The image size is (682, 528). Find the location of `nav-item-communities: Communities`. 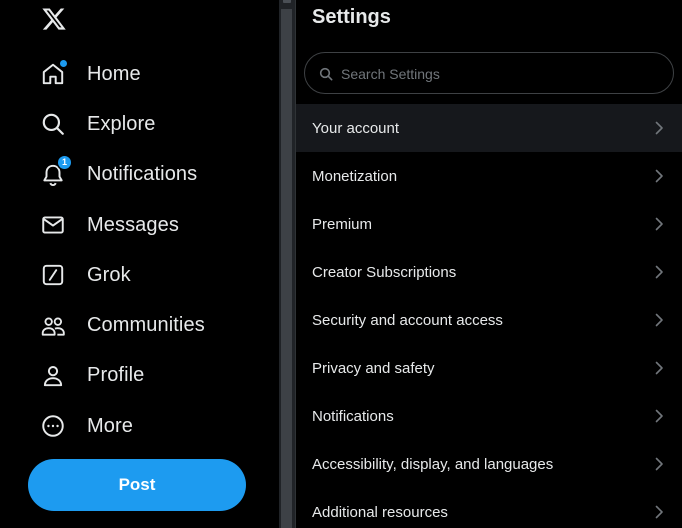

nav-item-communities: Communities is located at coordinates (139, 325).